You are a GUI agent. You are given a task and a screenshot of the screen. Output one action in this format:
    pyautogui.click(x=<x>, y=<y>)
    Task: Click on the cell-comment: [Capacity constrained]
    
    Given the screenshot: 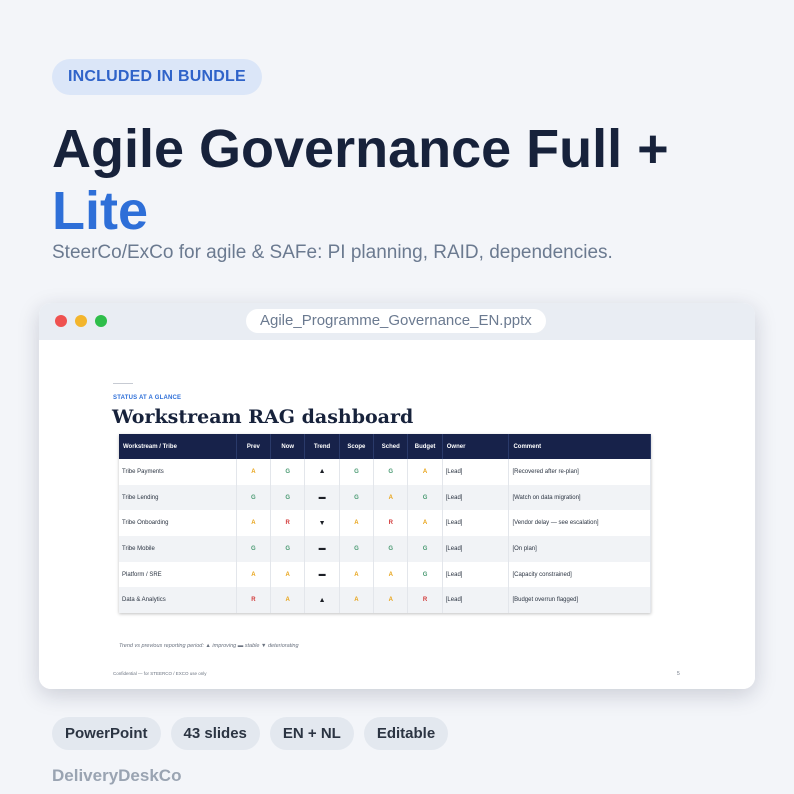 What is the action you would take?
    pyautogui.click(x=579, y=574)
    